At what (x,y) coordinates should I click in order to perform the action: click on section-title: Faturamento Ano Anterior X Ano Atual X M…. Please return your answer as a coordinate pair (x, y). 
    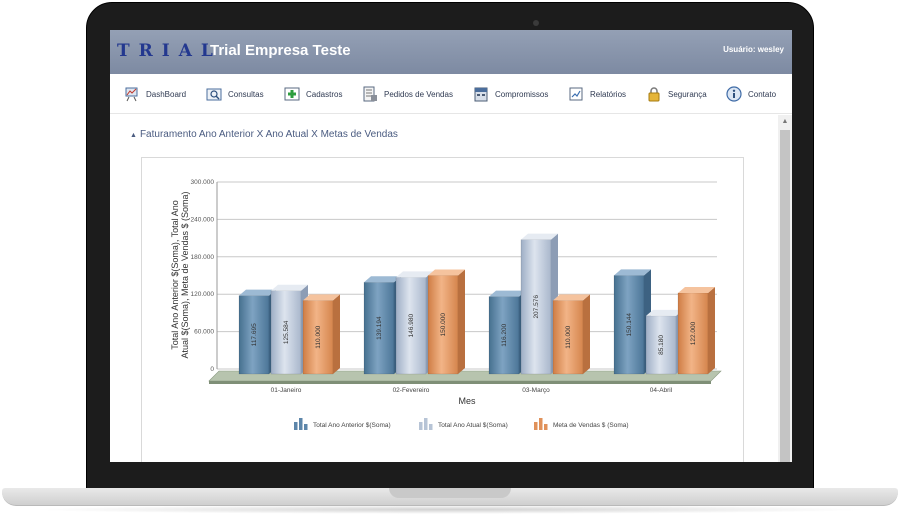
    Looking at the image, I should click on (268, 134).